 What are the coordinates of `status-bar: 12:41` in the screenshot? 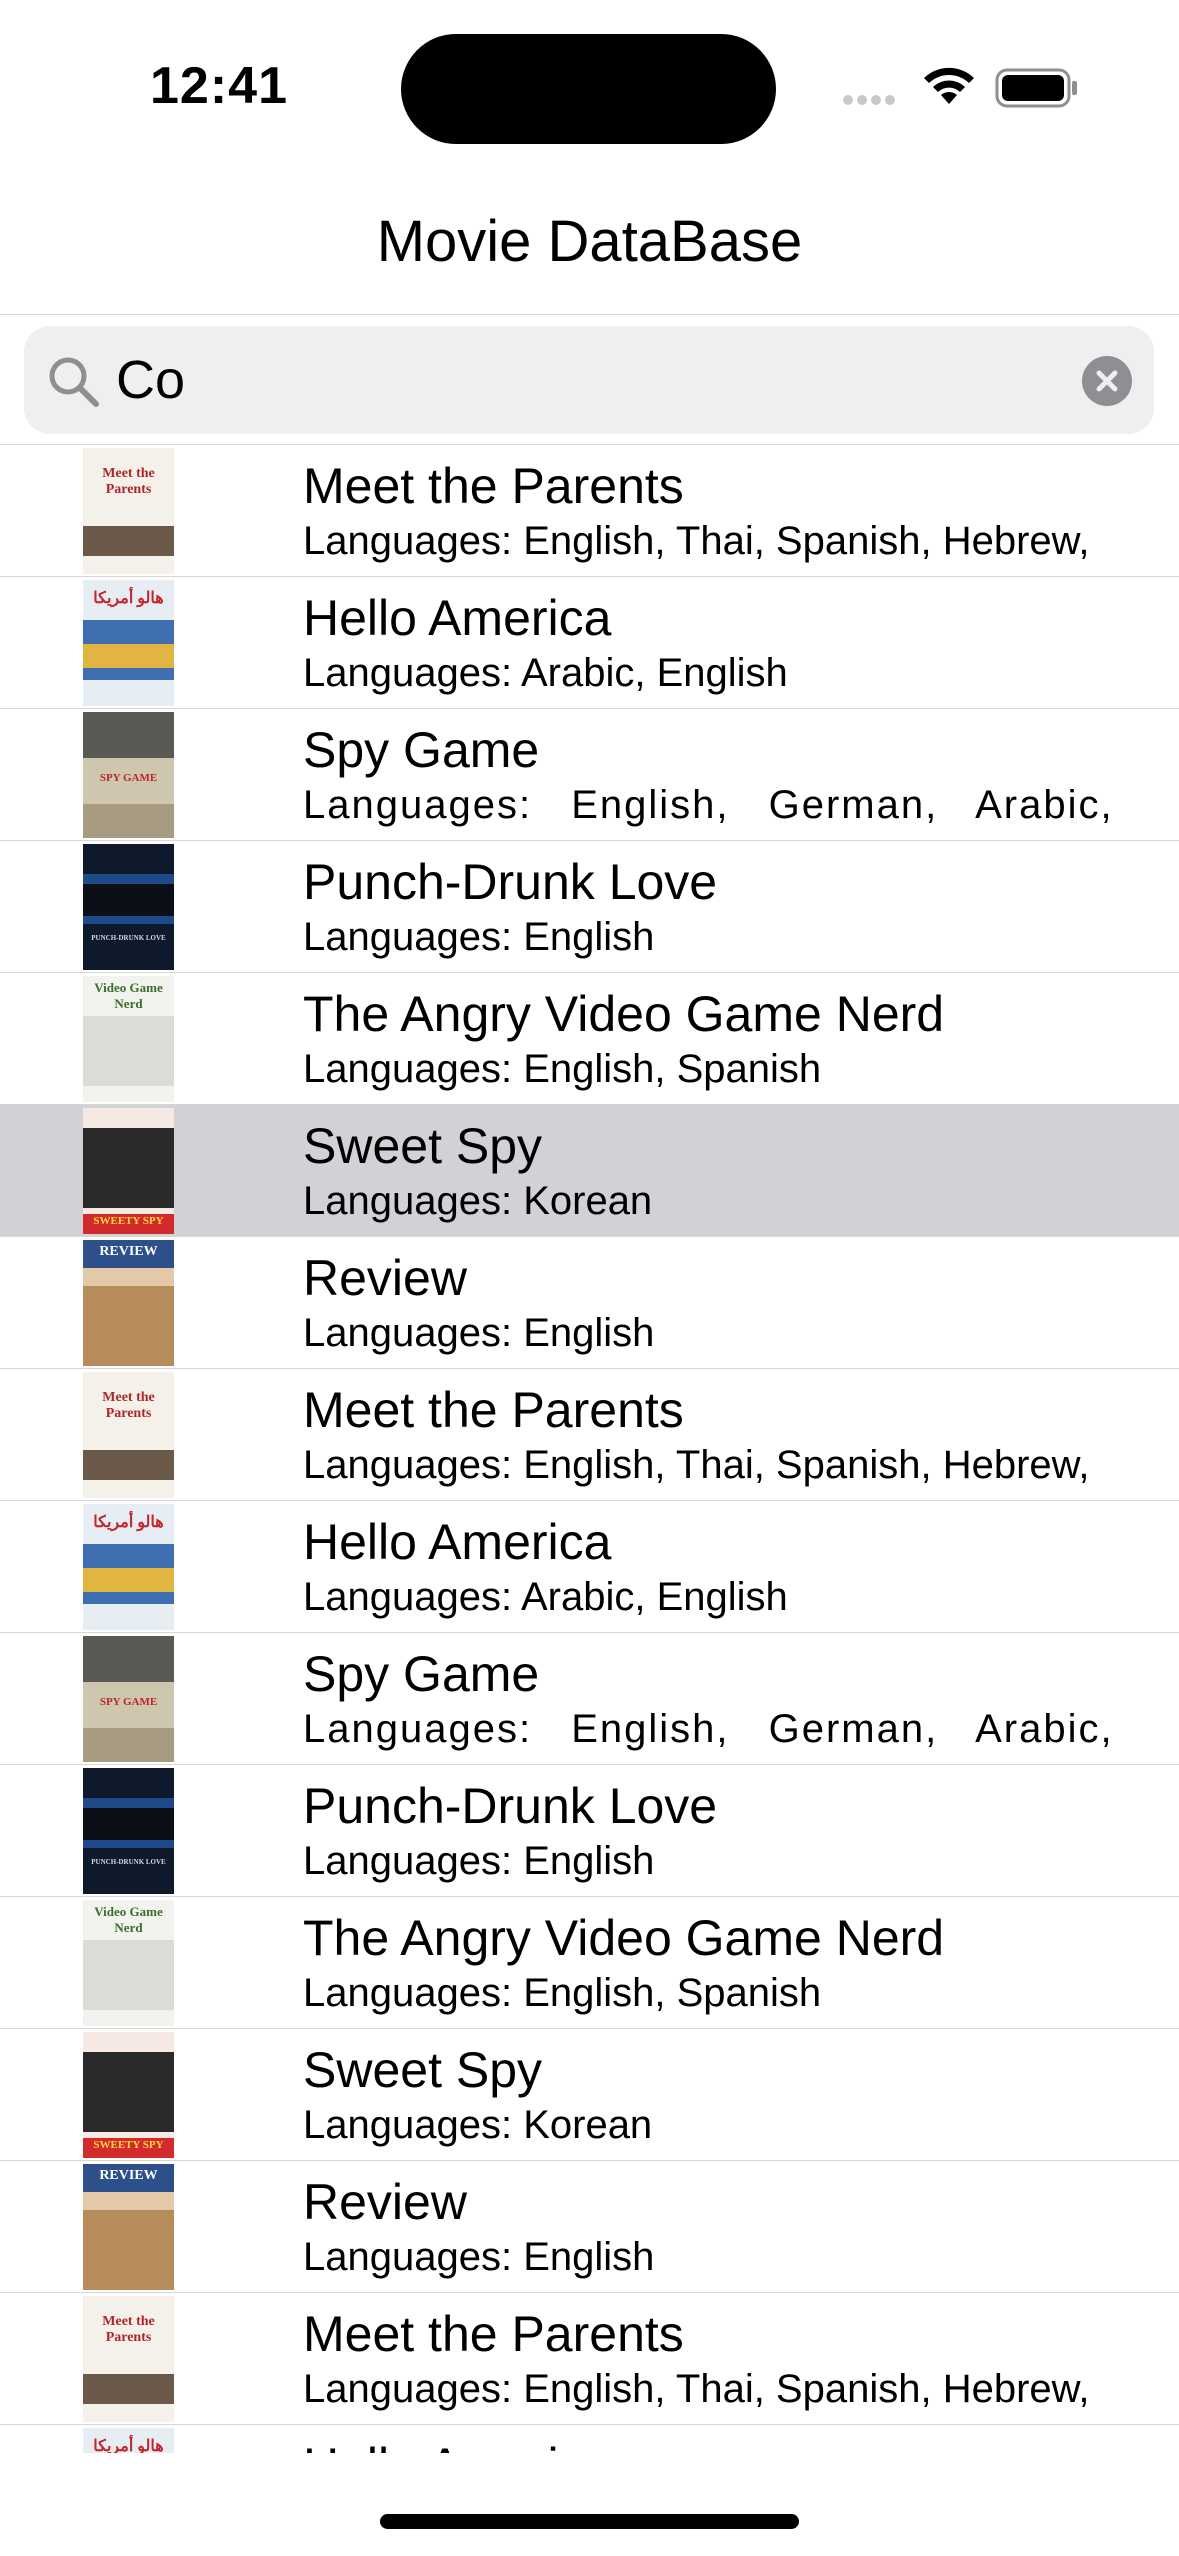 It's located at (589, 80).